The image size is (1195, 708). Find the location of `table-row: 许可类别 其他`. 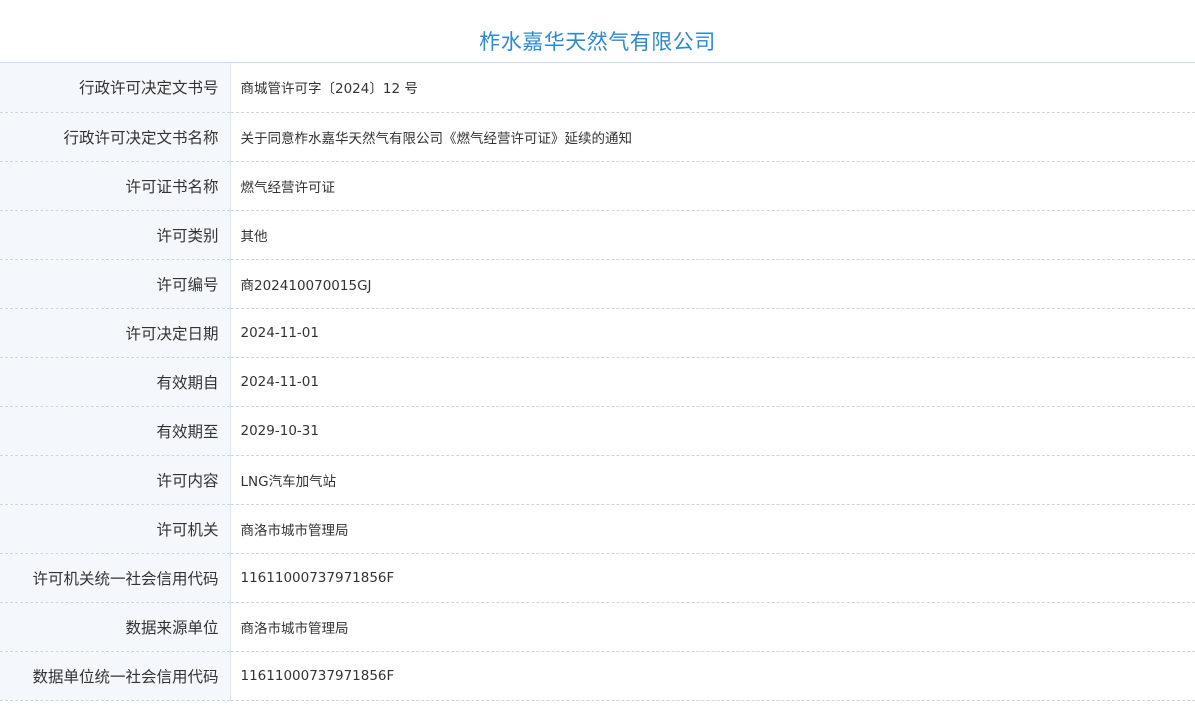

table-row: 许可类别 其他 is located at coordinates (597, 235).